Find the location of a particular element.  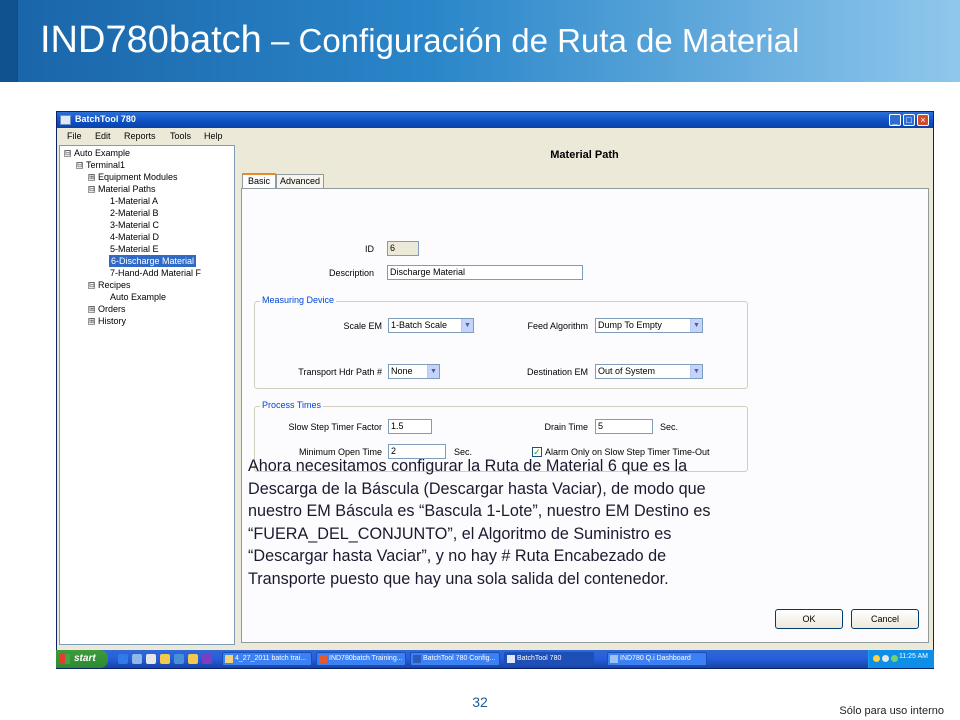

menu-reports: Reports is located at coordinates (140, 136).